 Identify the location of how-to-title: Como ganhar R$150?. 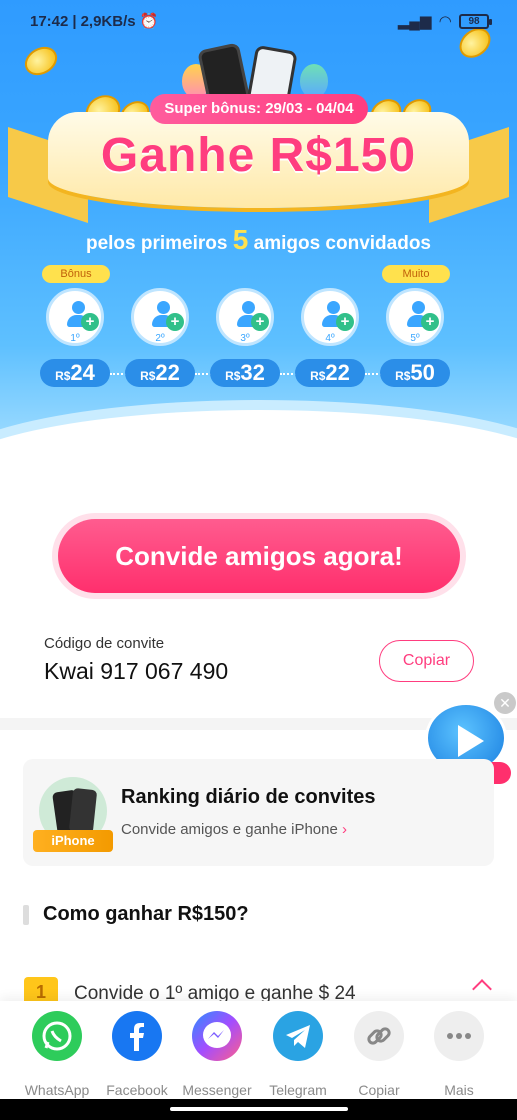
(146, 914).